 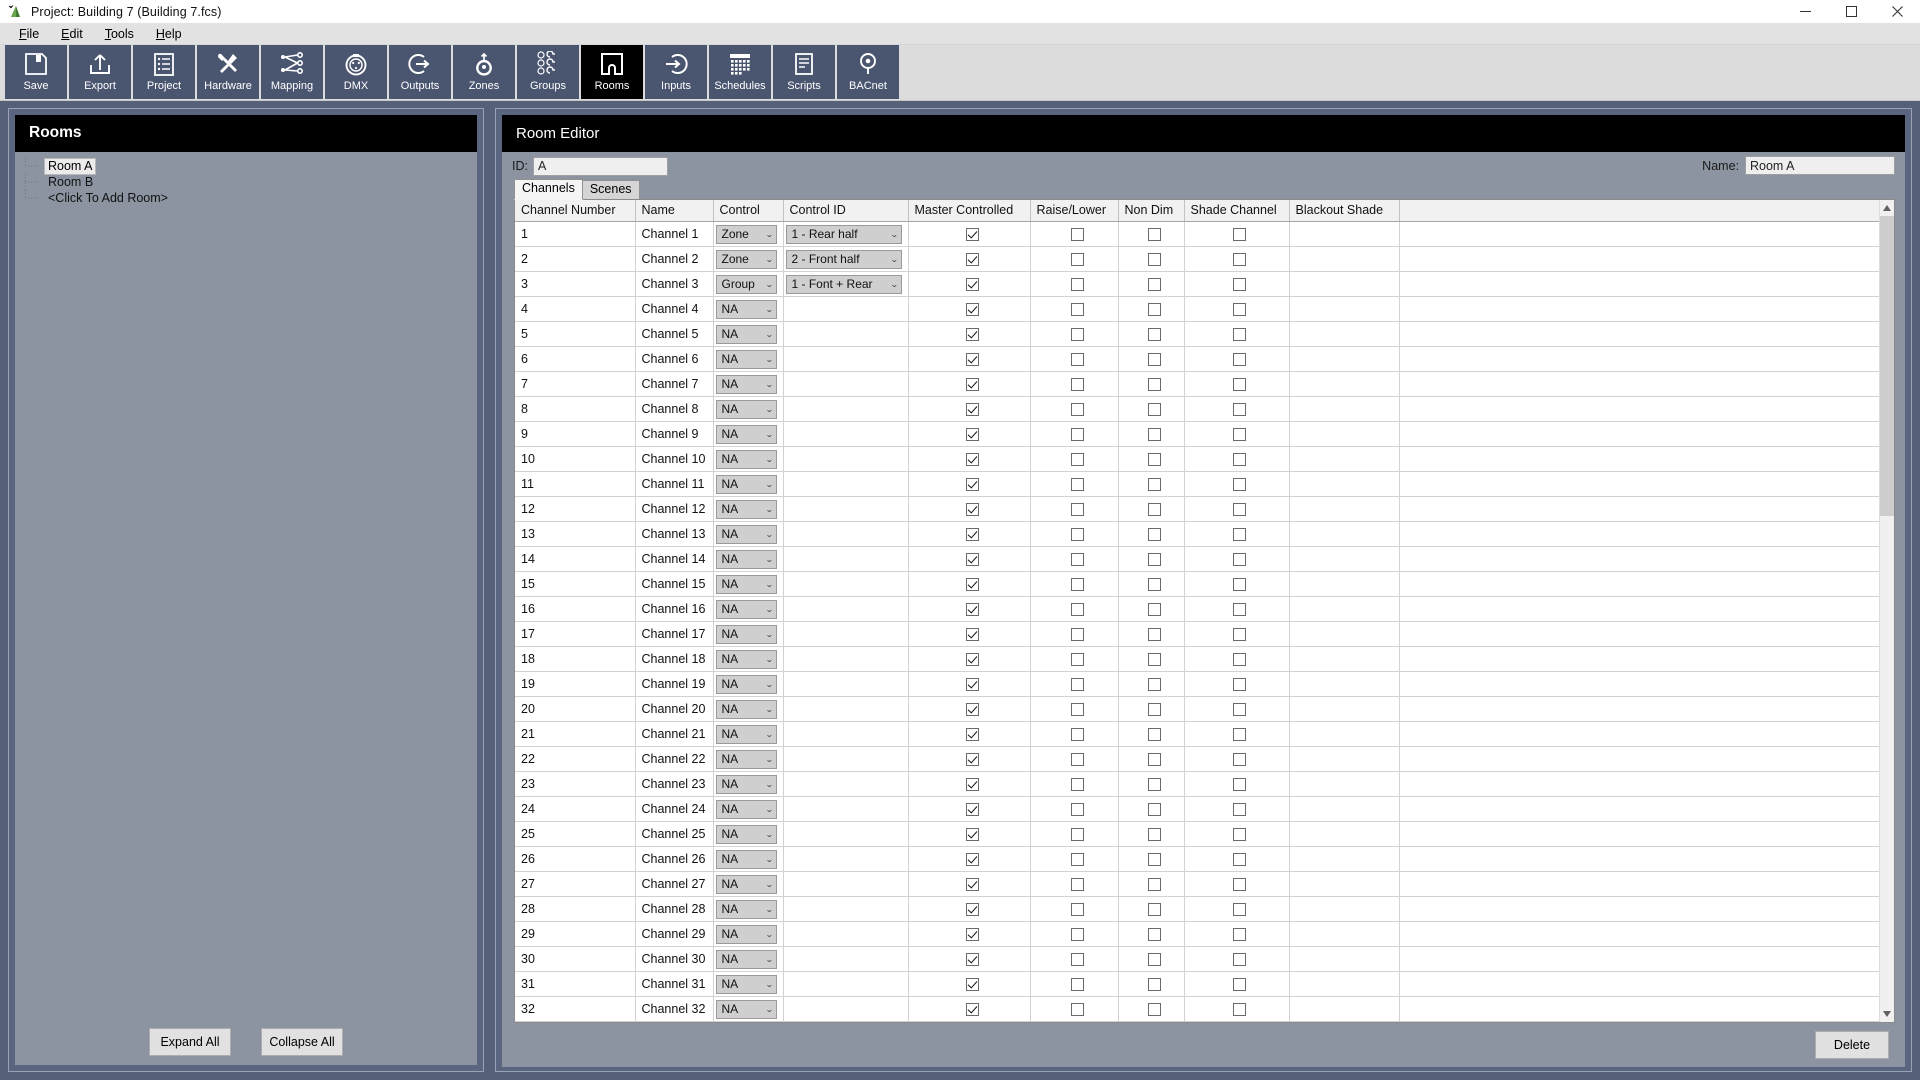 What do you see at coordinates (674, 859) in the screenshot?
I see `cell-name: Channel 26` at bounding box center [674, 859].